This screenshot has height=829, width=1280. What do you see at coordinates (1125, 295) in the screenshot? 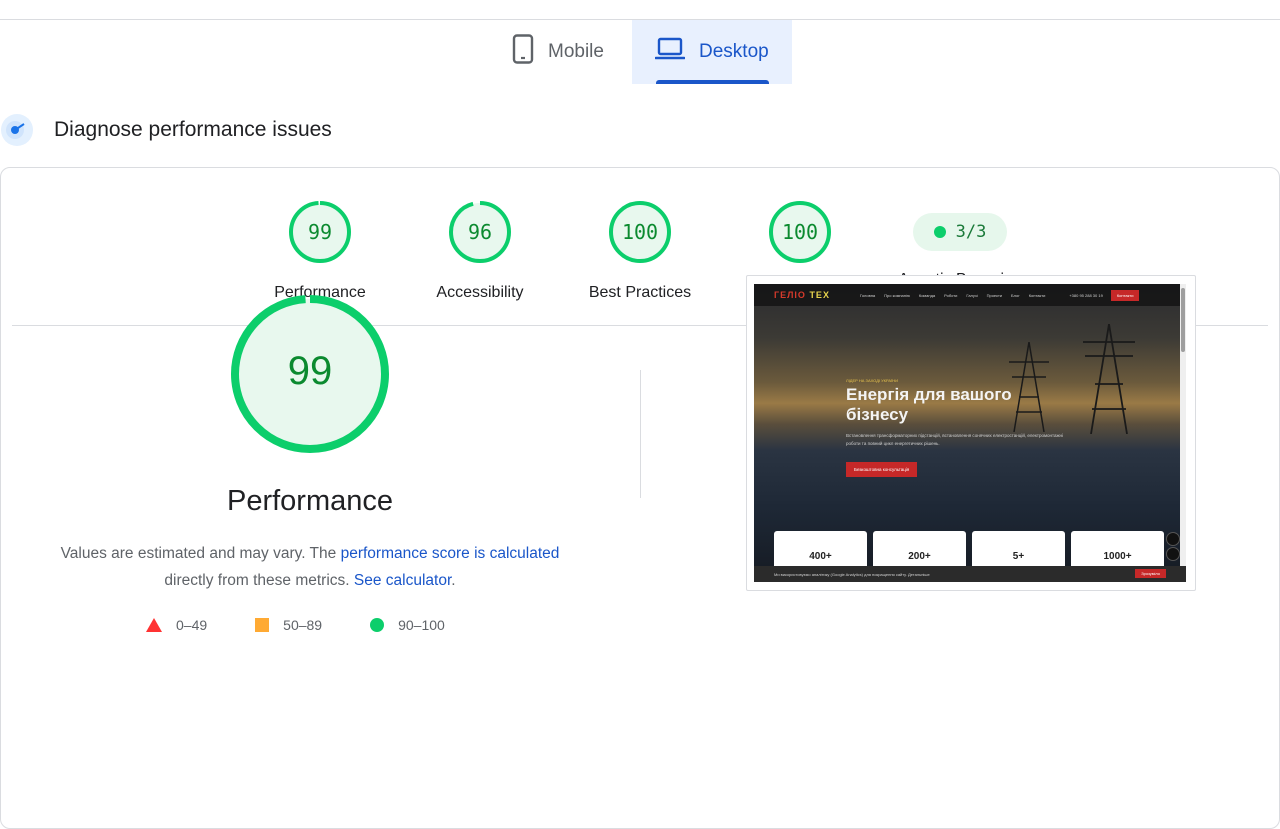
I see `site-nav-button: Контакти` at bounding box center [1125, 295].